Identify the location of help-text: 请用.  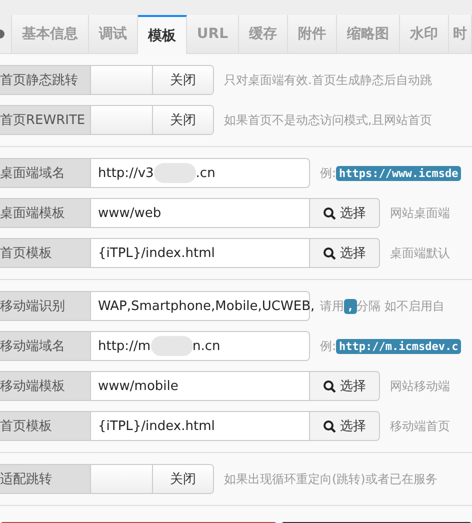
(332, 306).